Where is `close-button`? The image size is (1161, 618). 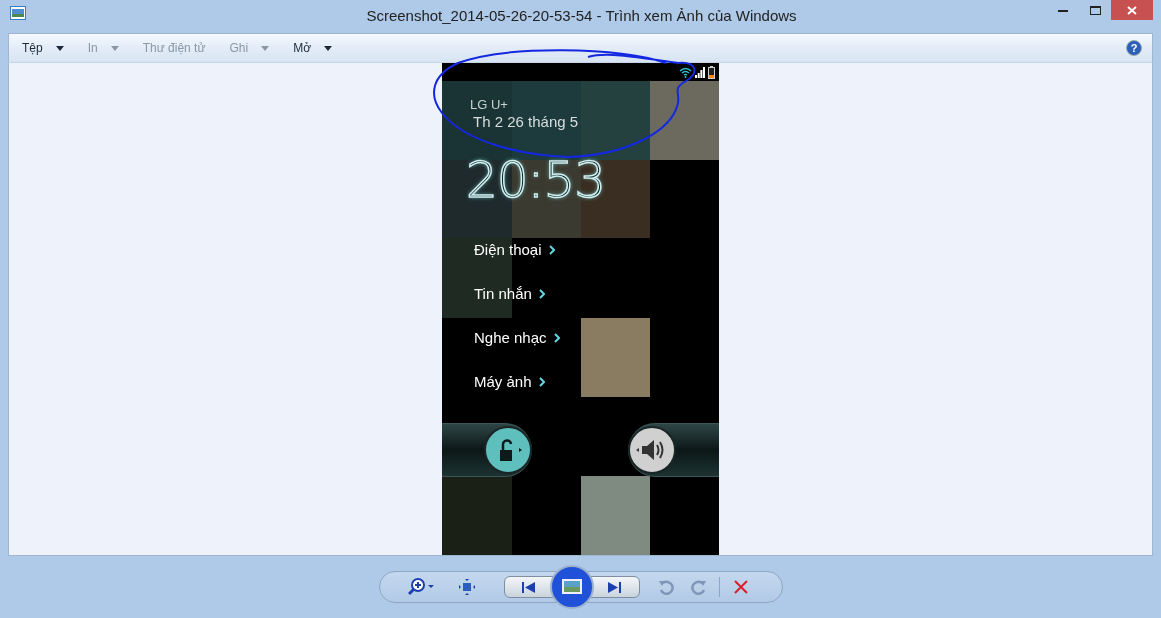 close-button is located at coordinates (1132, 10).